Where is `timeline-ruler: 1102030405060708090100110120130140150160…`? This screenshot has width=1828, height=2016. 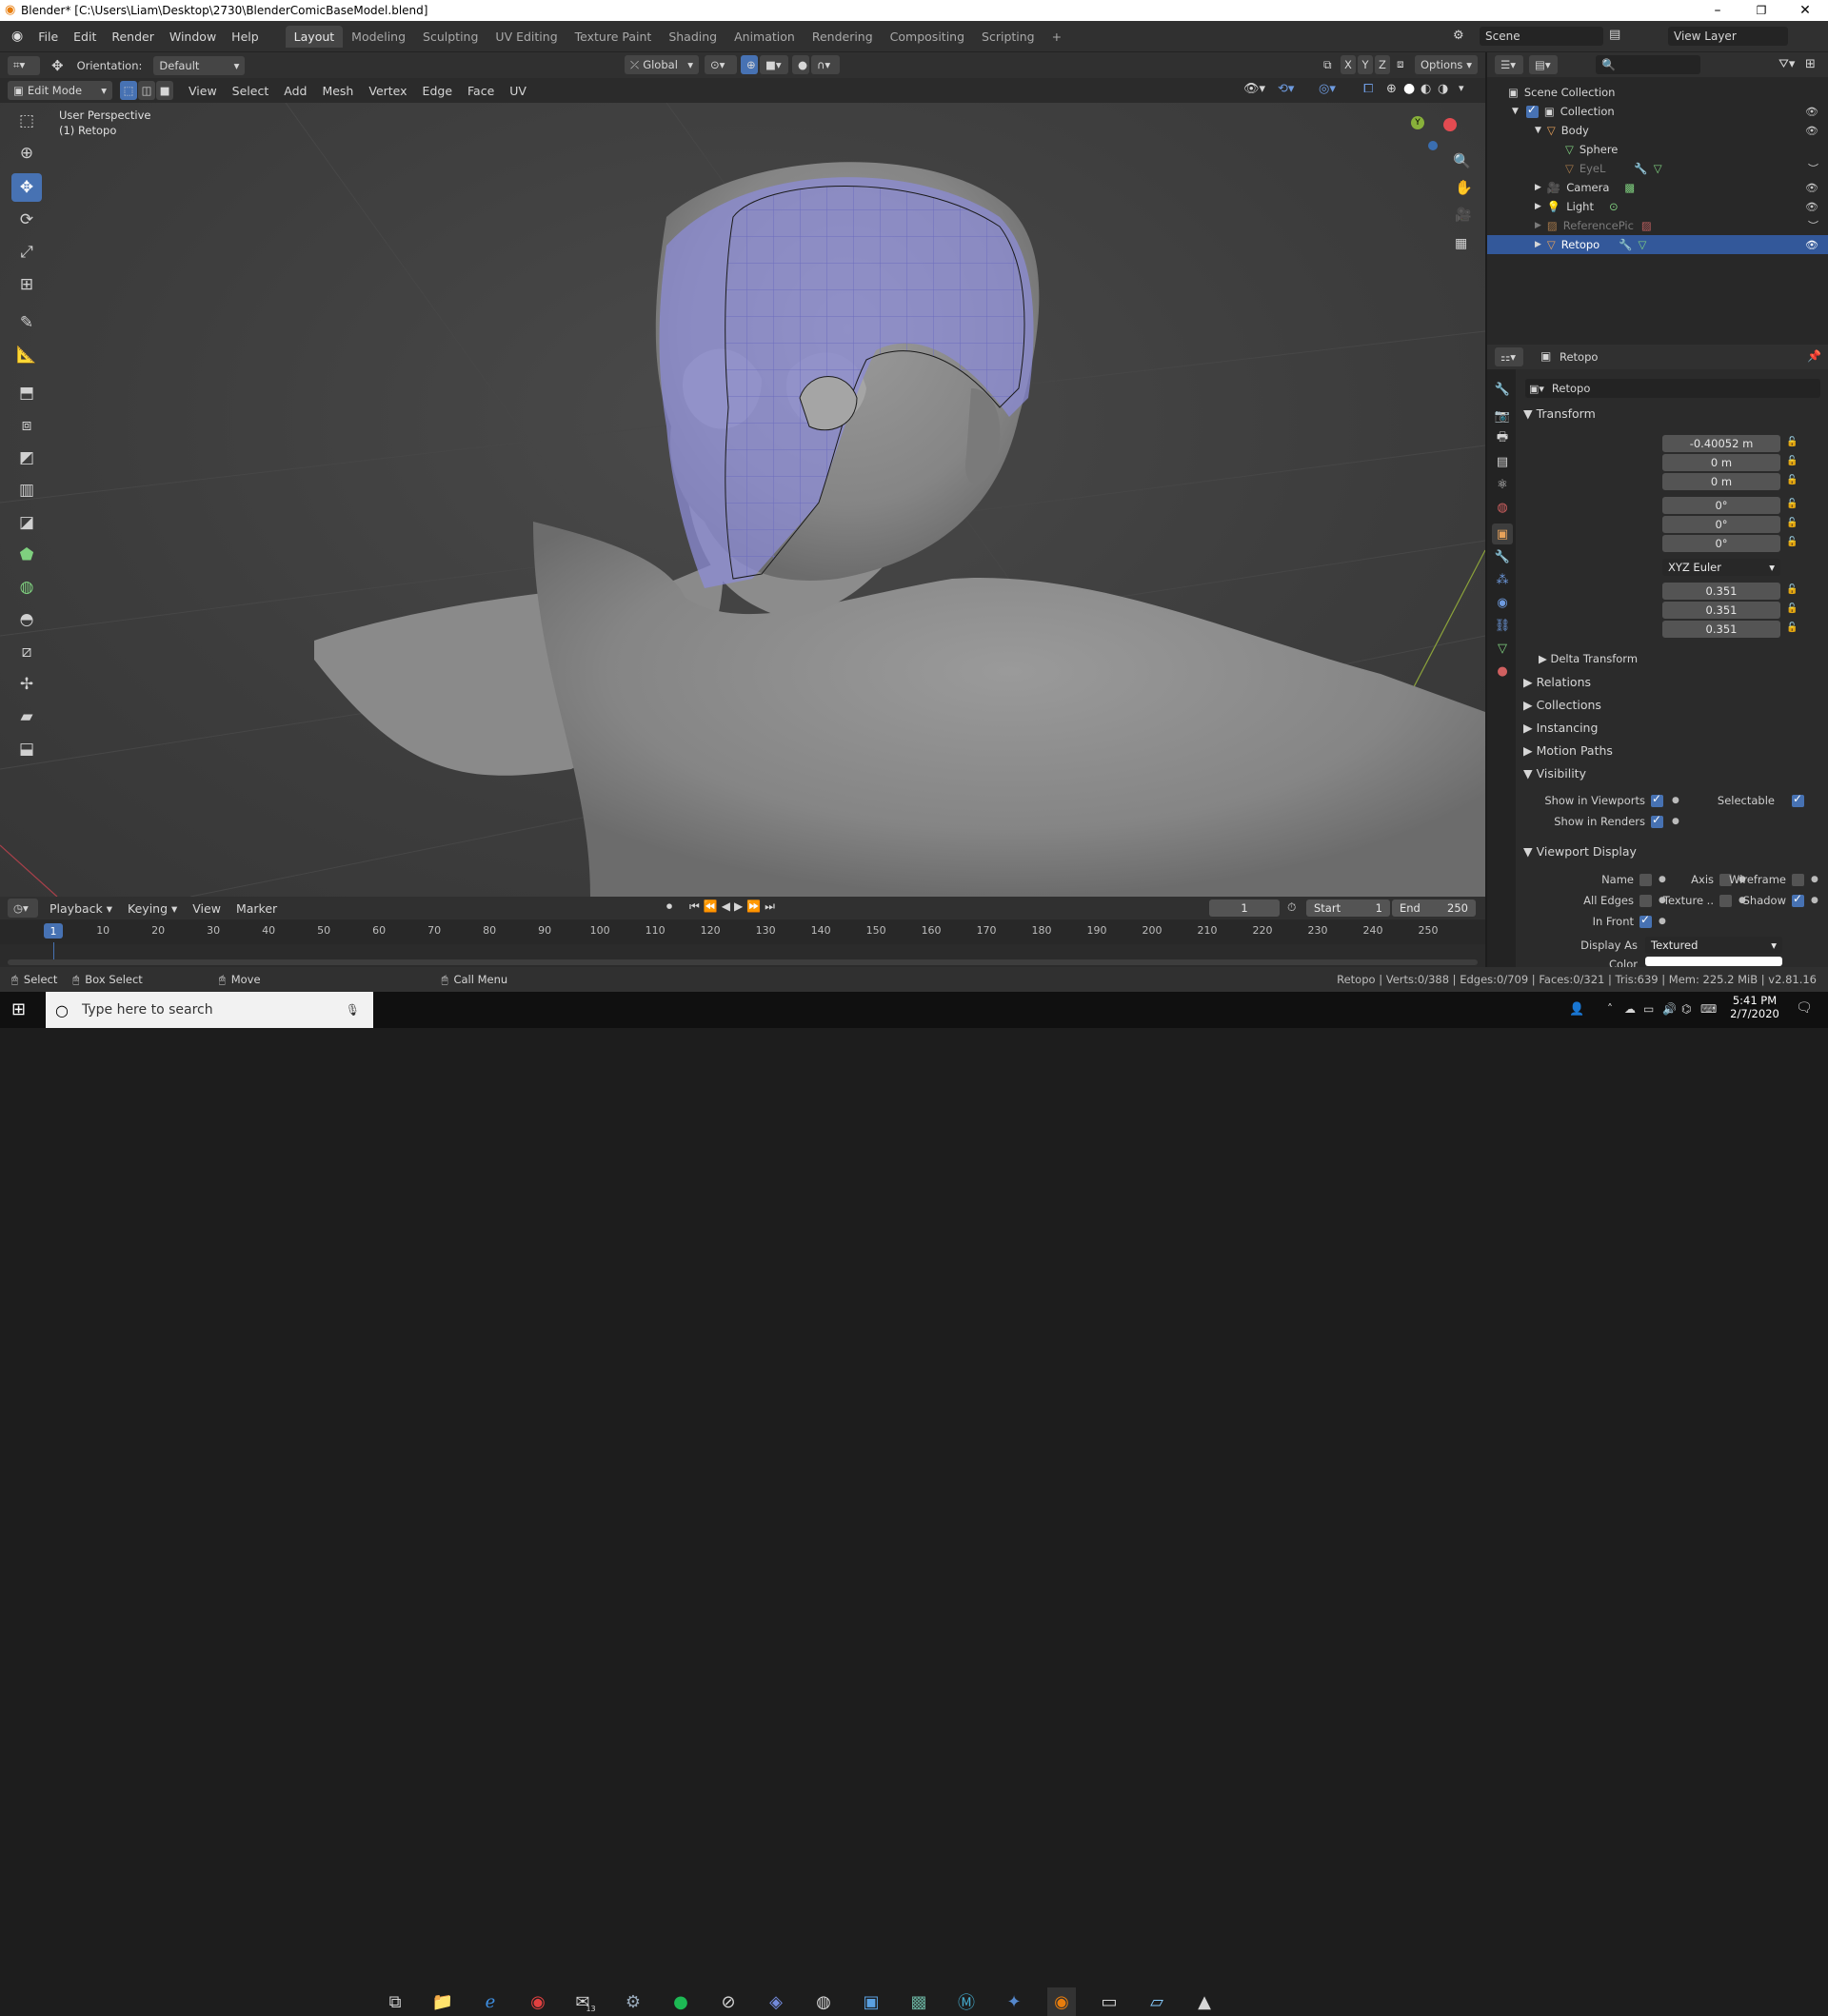 timeline-ruler: 1102030405060708090100110120130140150160… is located at coordinates (742, 932).